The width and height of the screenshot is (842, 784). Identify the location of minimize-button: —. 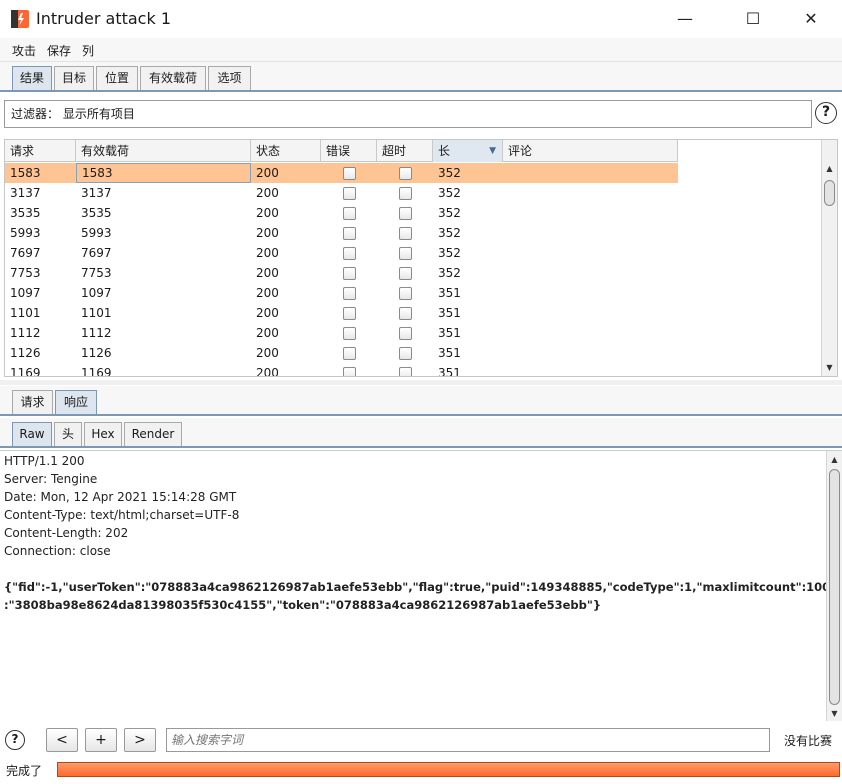
(685, 19).